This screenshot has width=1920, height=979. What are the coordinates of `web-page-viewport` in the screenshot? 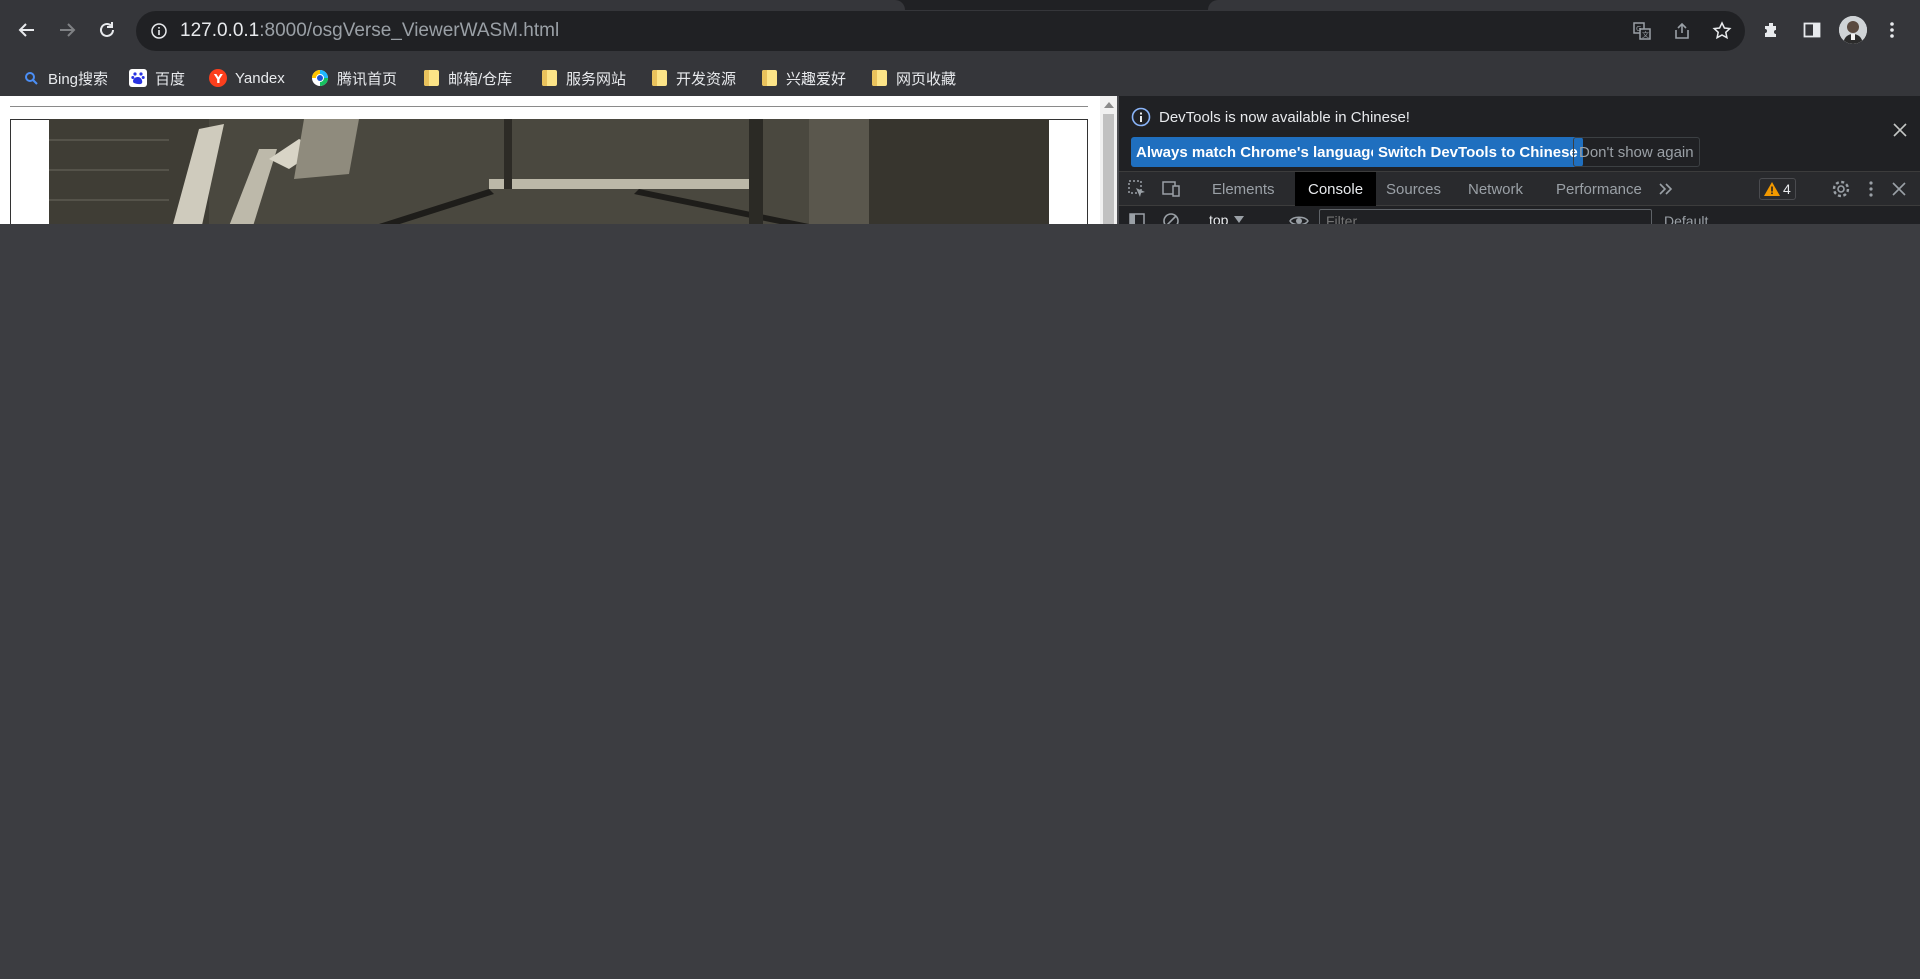 It's located at (558, 160).